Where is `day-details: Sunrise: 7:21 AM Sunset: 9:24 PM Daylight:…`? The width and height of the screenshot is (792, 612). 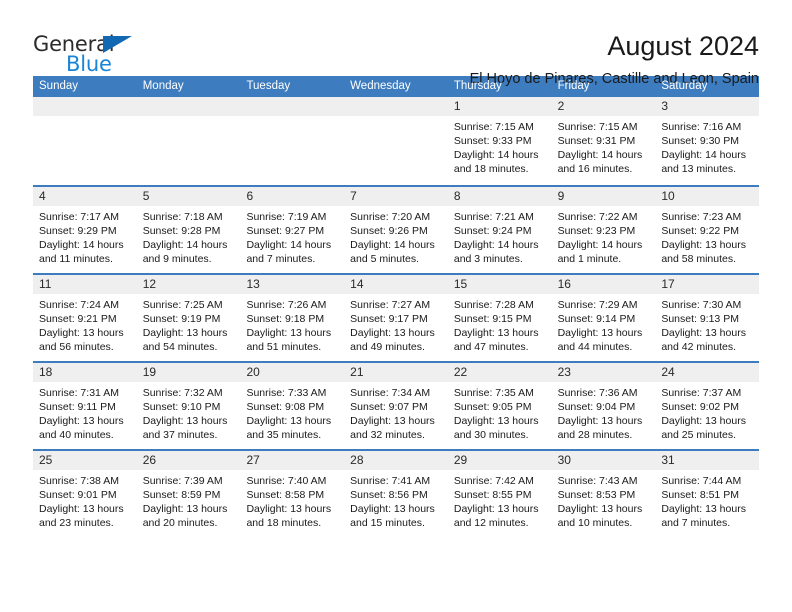 day-details: Sunrise: 7:21 AM Sunset: 9:24 PM Daylight:… is located at coordinates (500, 236).